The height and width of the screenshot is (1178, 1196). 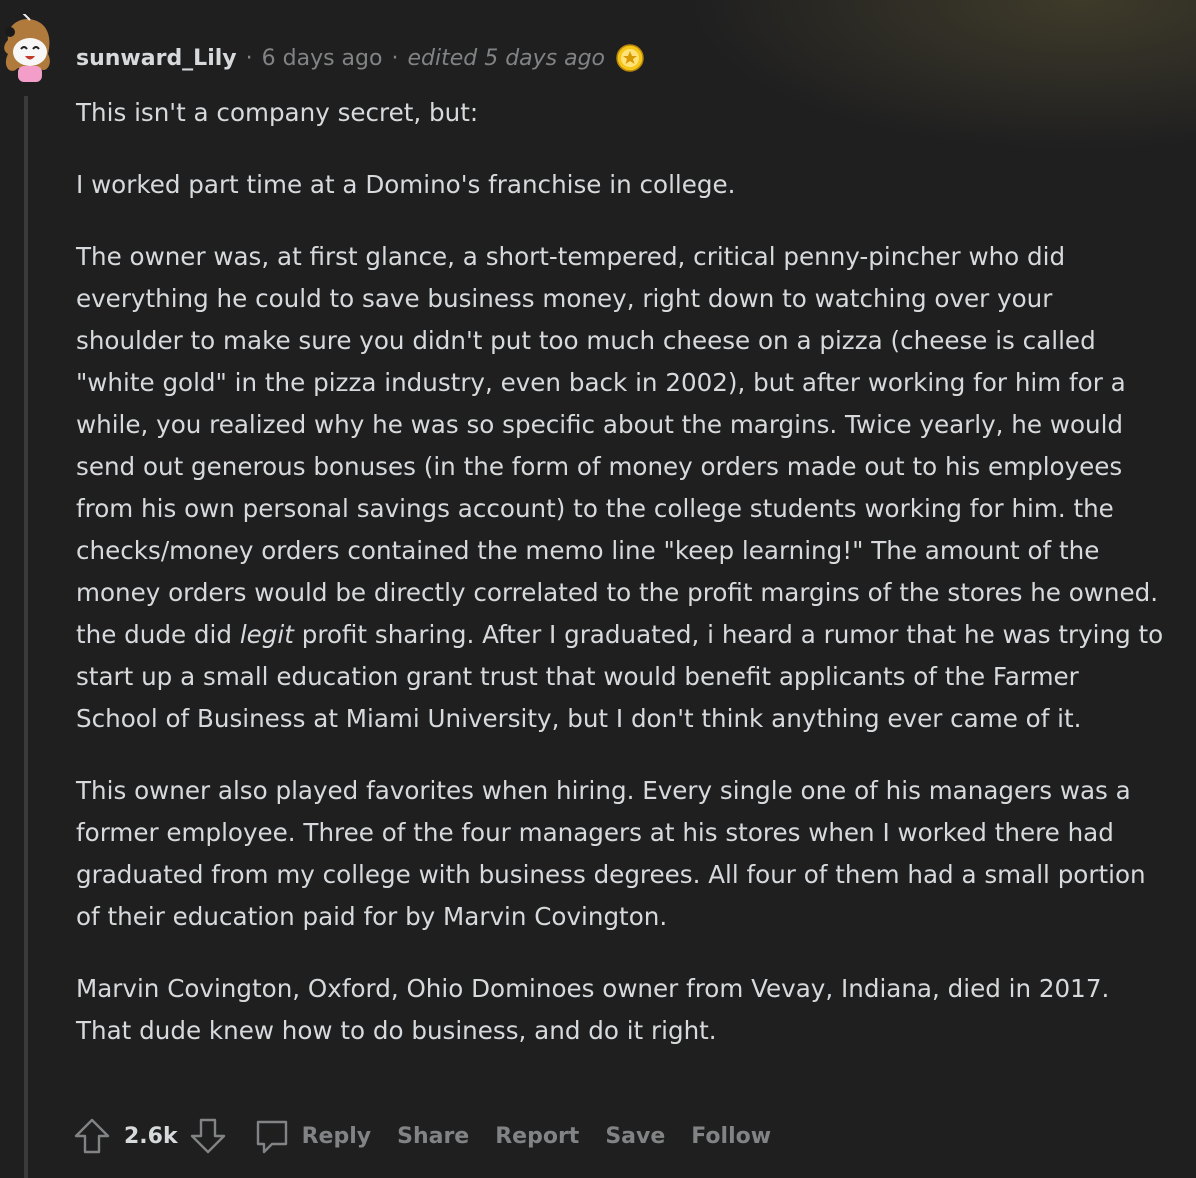 I want to click on posted-time: 6 days ago, so click(x=322, y=58).